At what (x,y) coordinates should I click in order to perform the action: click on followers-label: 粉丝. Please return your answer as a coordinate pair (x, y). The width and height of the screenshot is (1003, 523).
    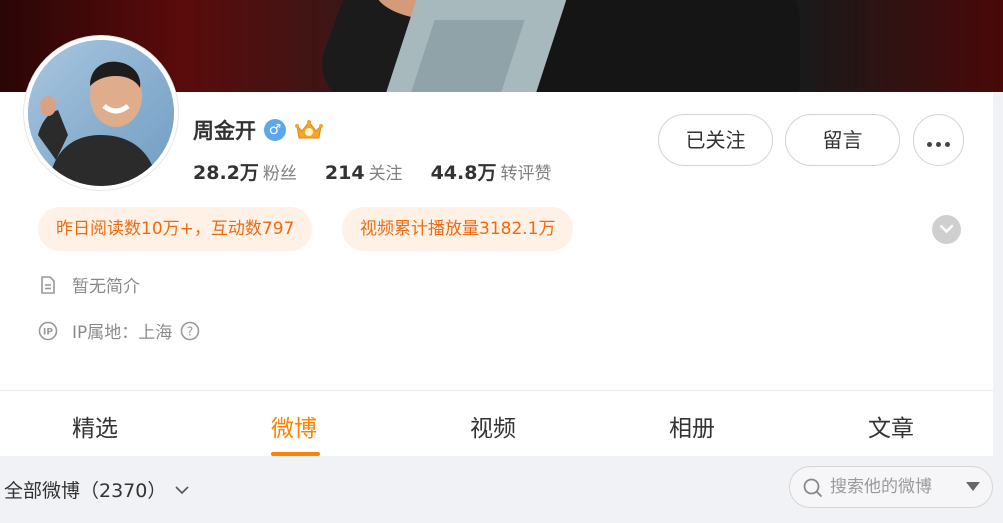
    Looking at the image, I should click on (280, 171).